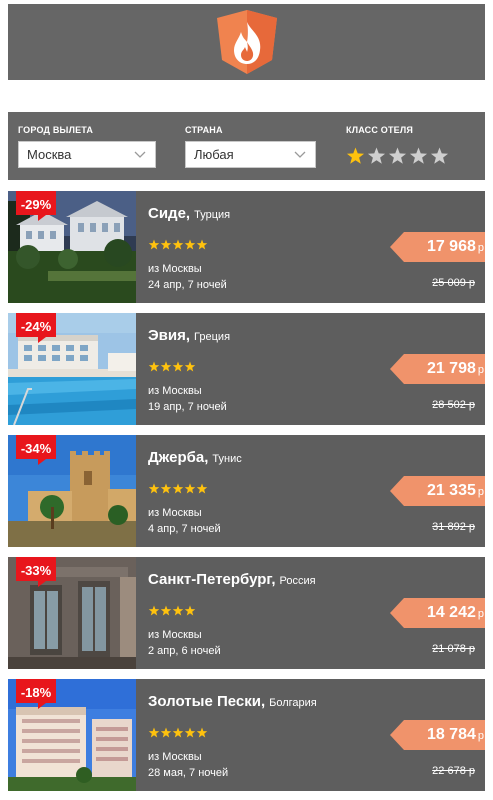  What do you see at coordinates (56, 130) in the screenshot?
I see `city-label: ГОРОД ВЫЛЕТА` at bounding box center [56, 130].